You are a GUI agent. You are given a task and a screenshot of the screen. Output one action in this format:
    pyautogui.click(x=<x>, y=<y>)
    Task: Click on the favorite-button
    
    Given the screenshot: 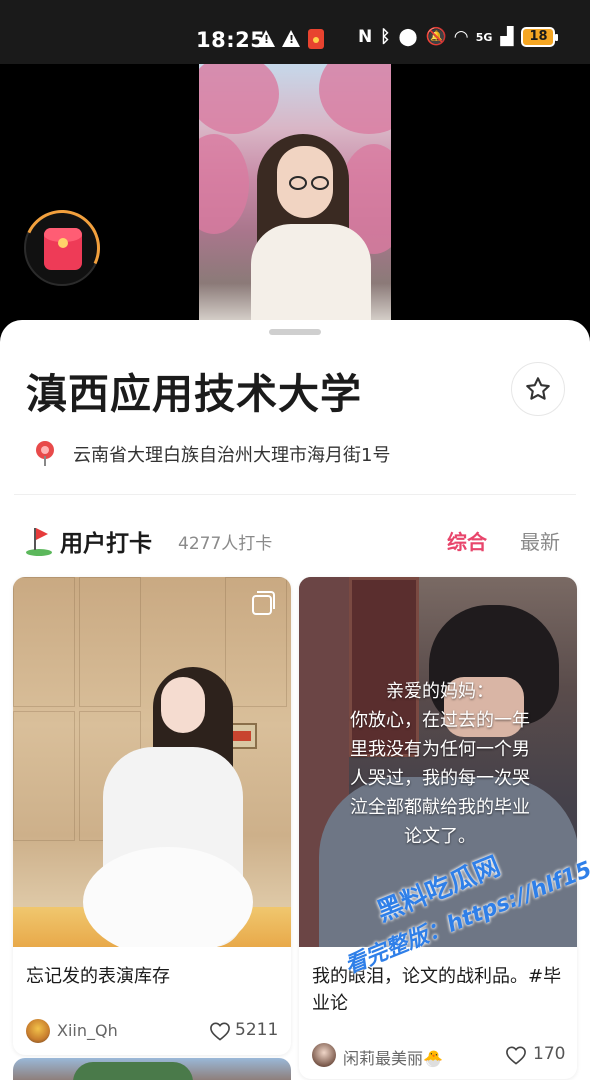 What is the action you would take?
    pyautogui.click(x=538, y=389)
    